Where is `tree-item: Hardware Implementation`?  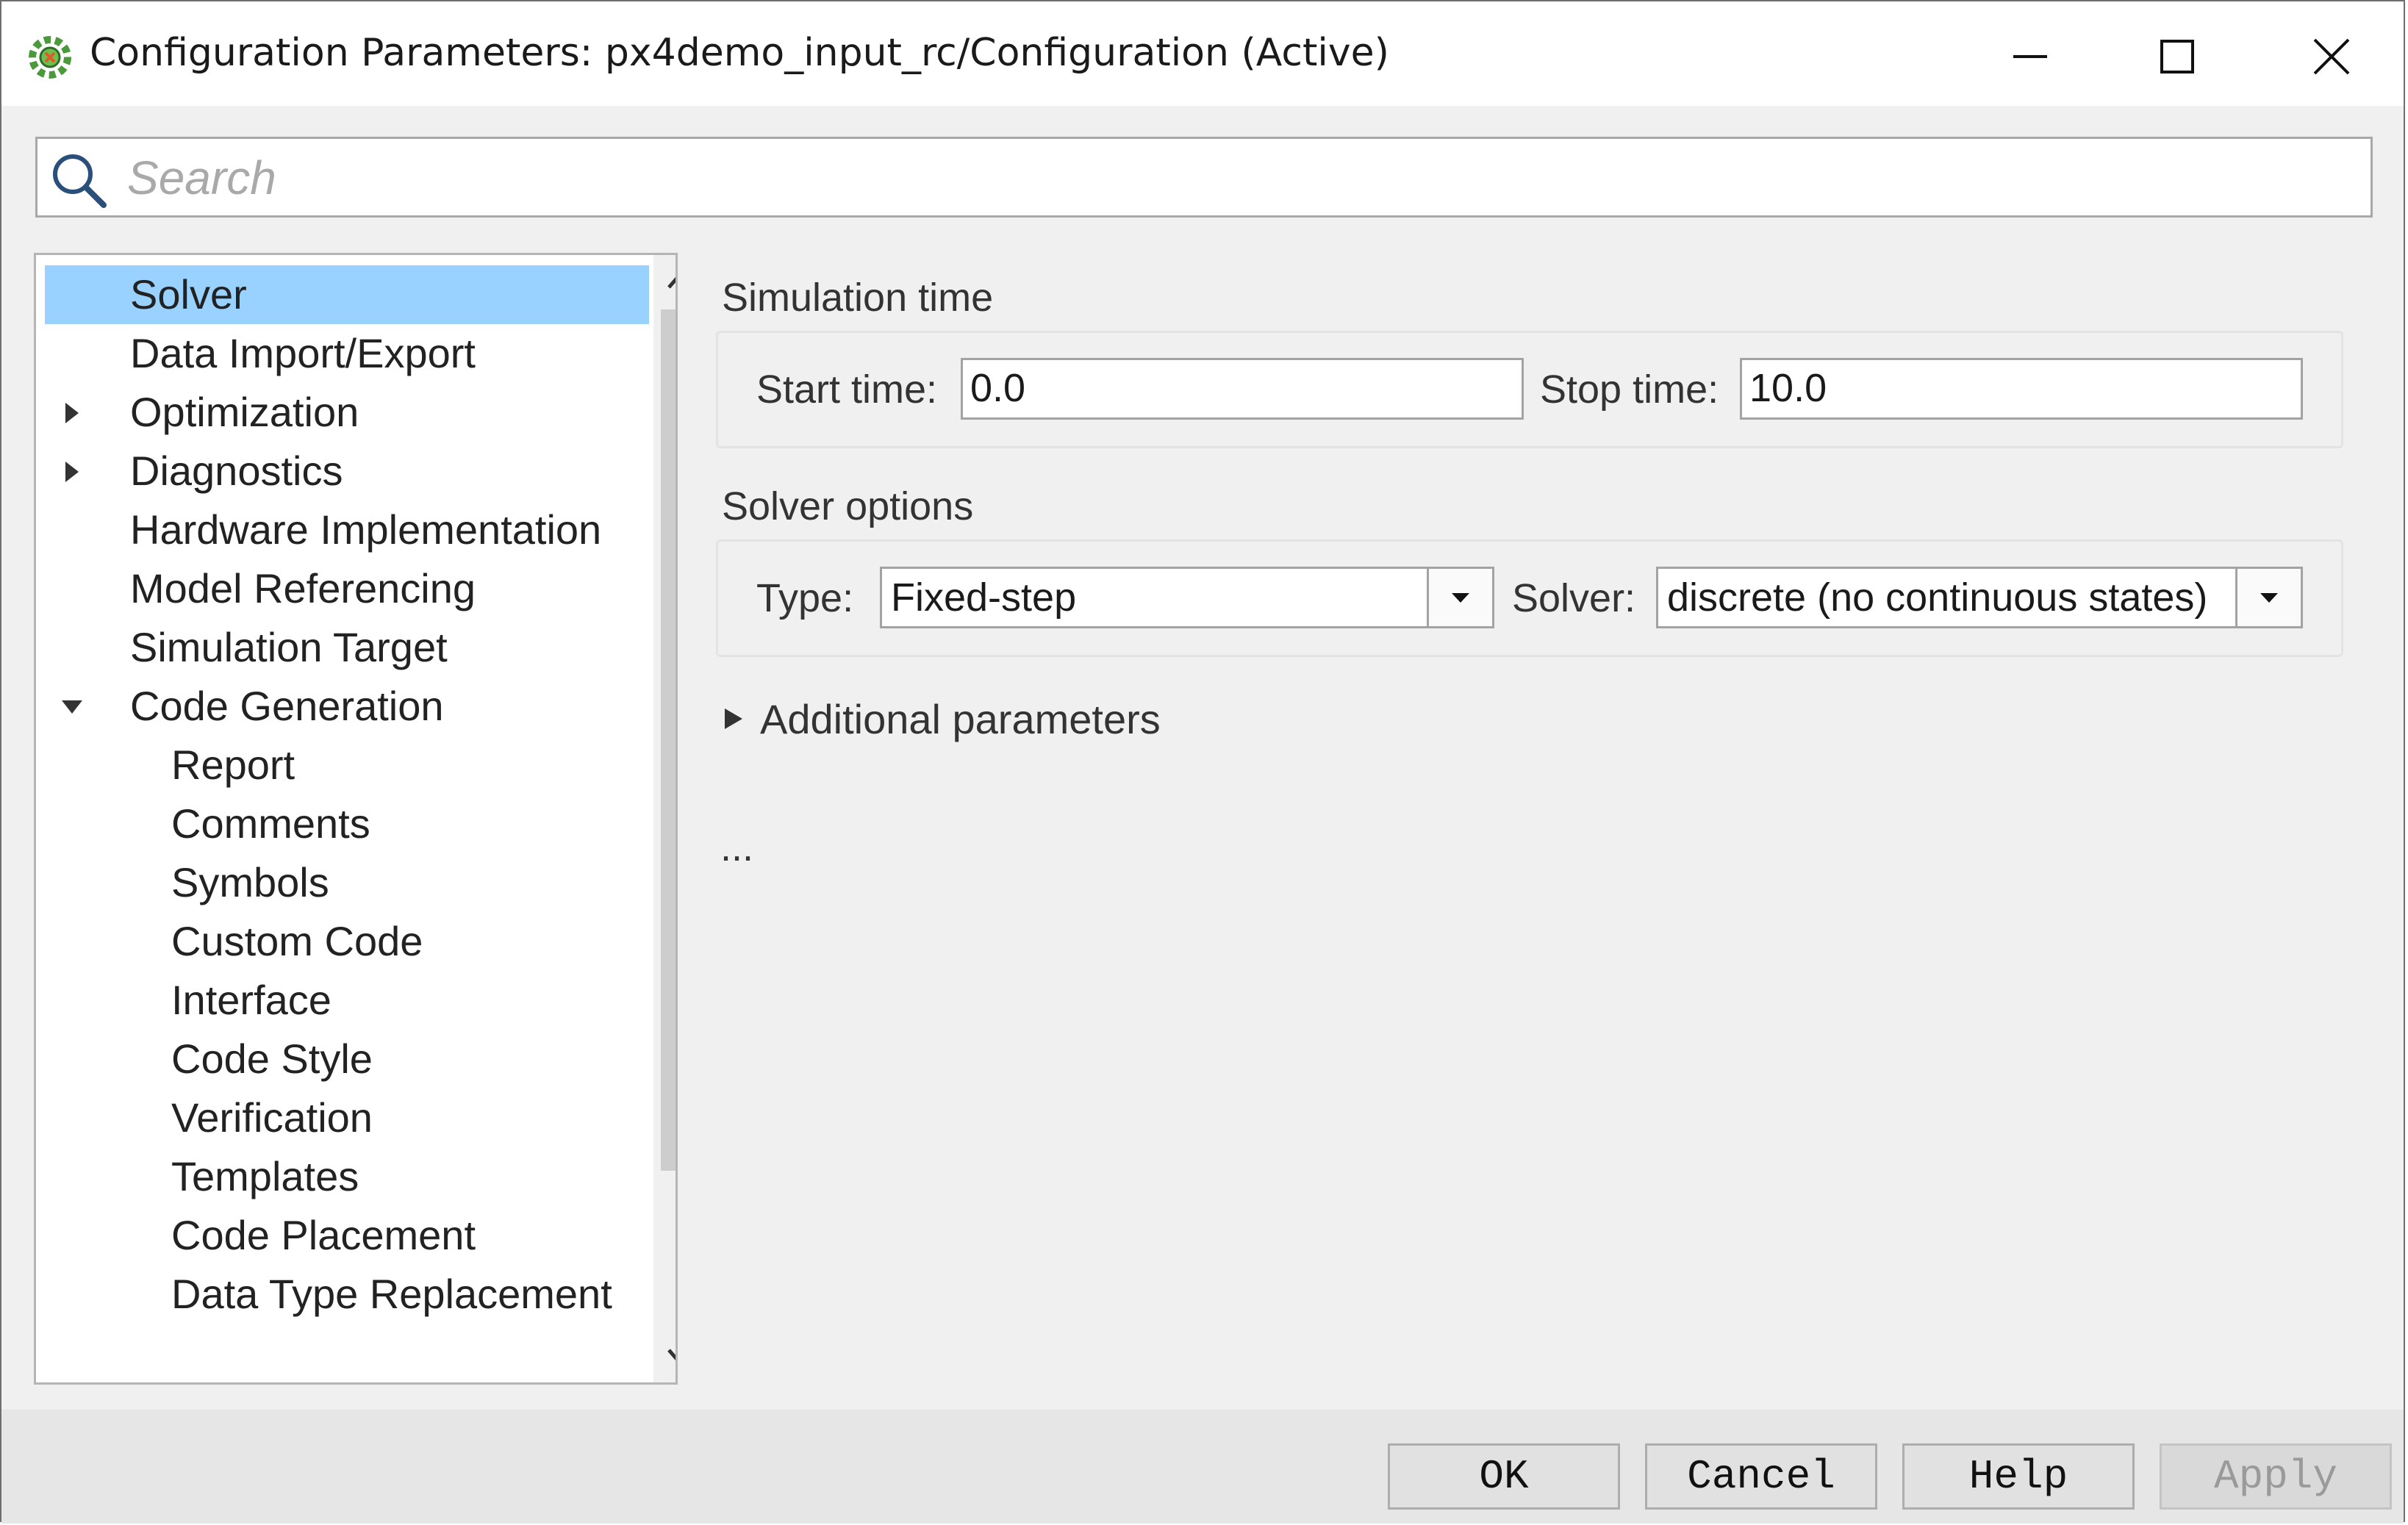 tree-item: Hardware Implementation is located at coordinates (347, 529).